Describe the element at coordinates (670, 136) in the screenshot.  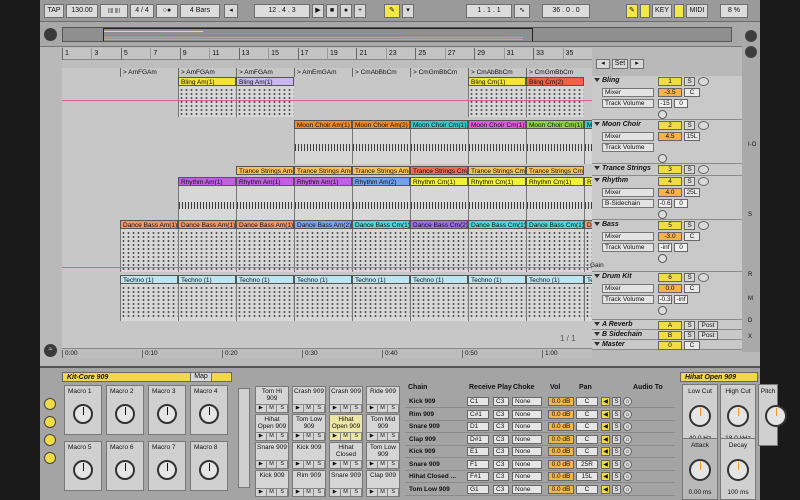
I see `volume-field: 4.5` at that location.